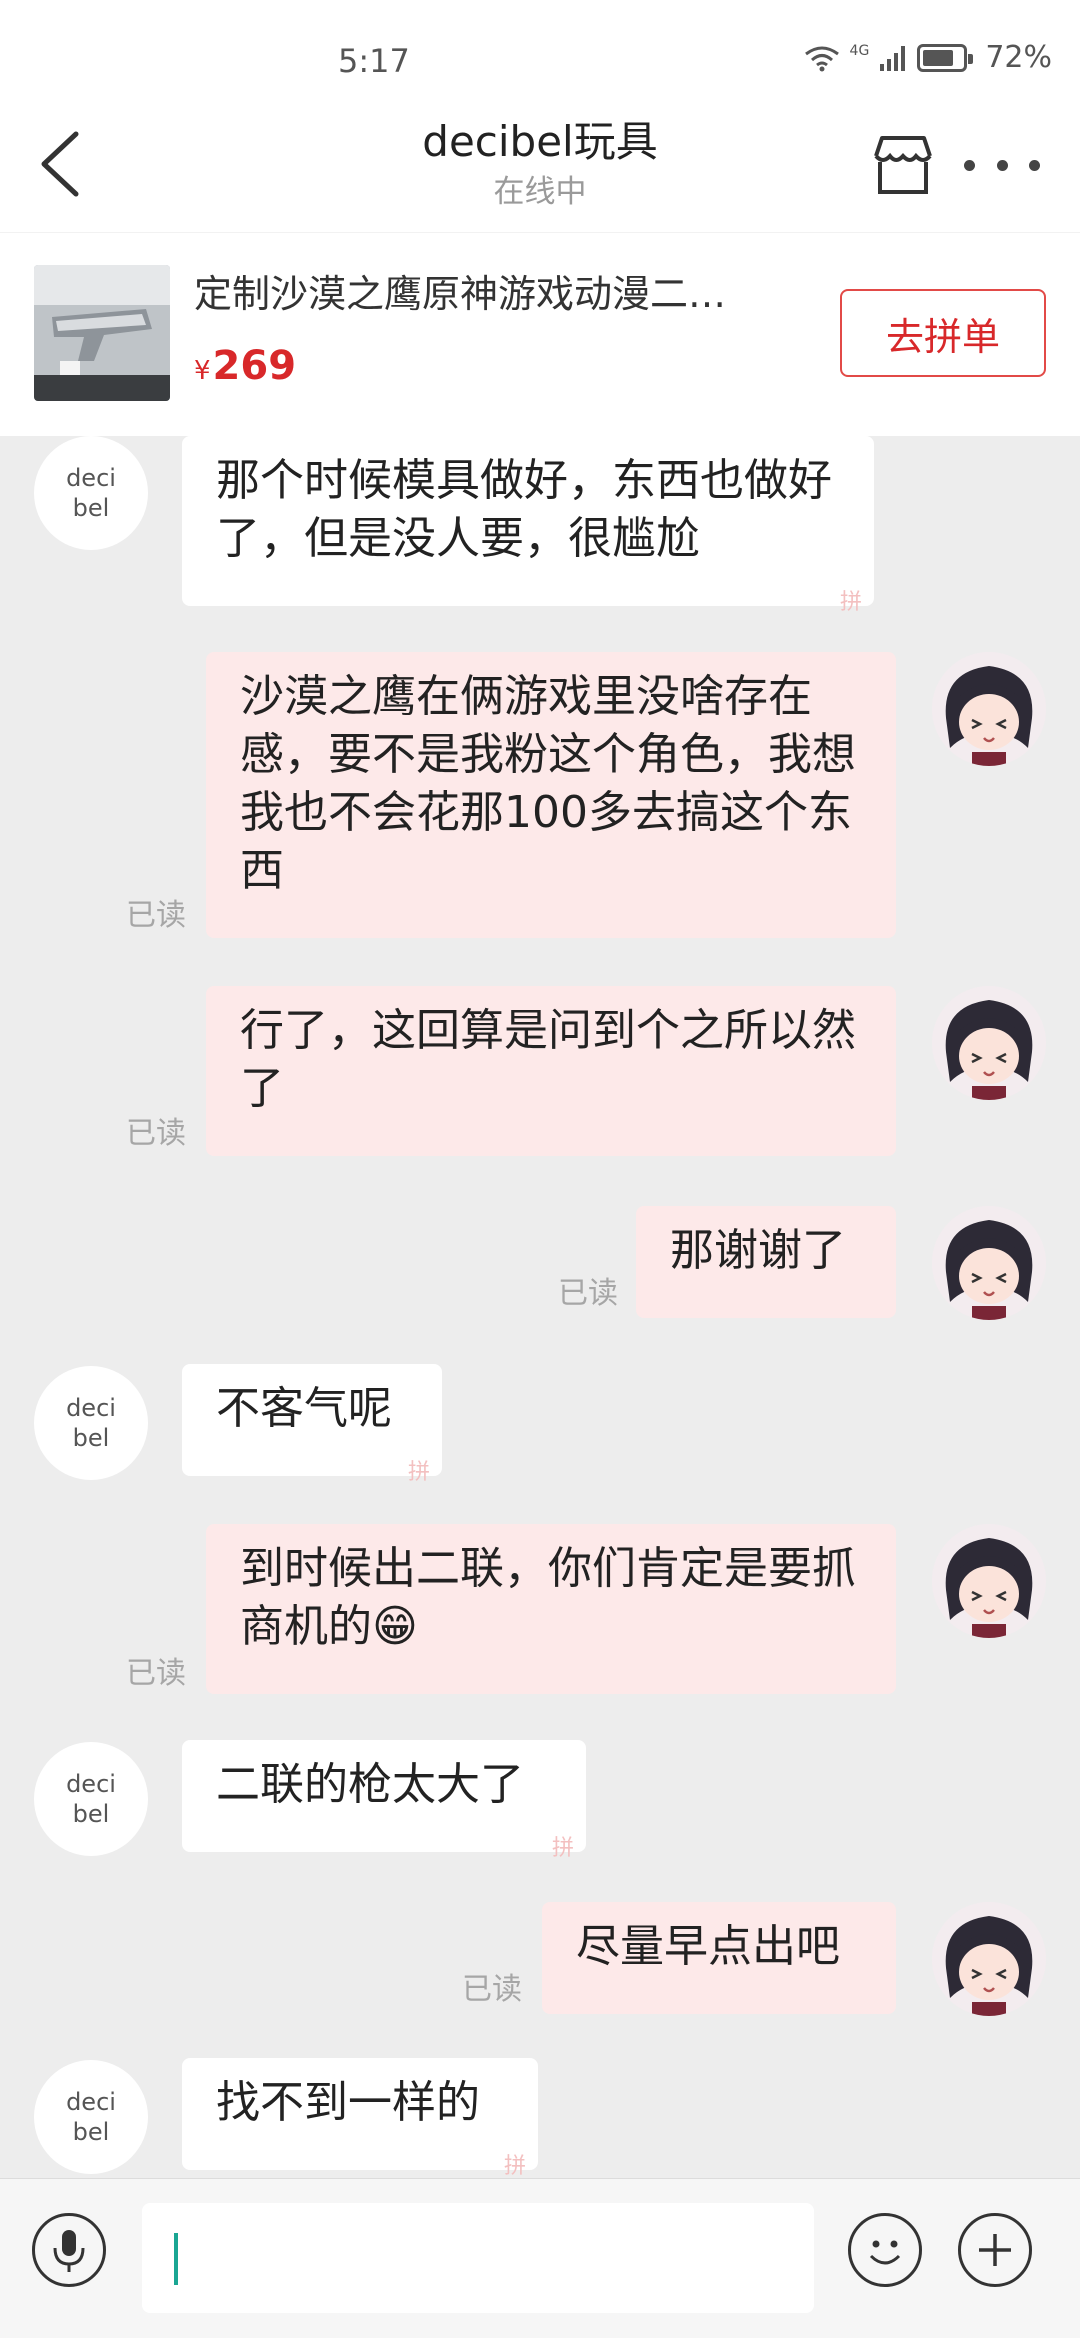 This screenshot has height=2338, width=1080. I want to click on message-text: 到时候出二联，你们肯定是要抓商机的😁, so click(548, 1597).